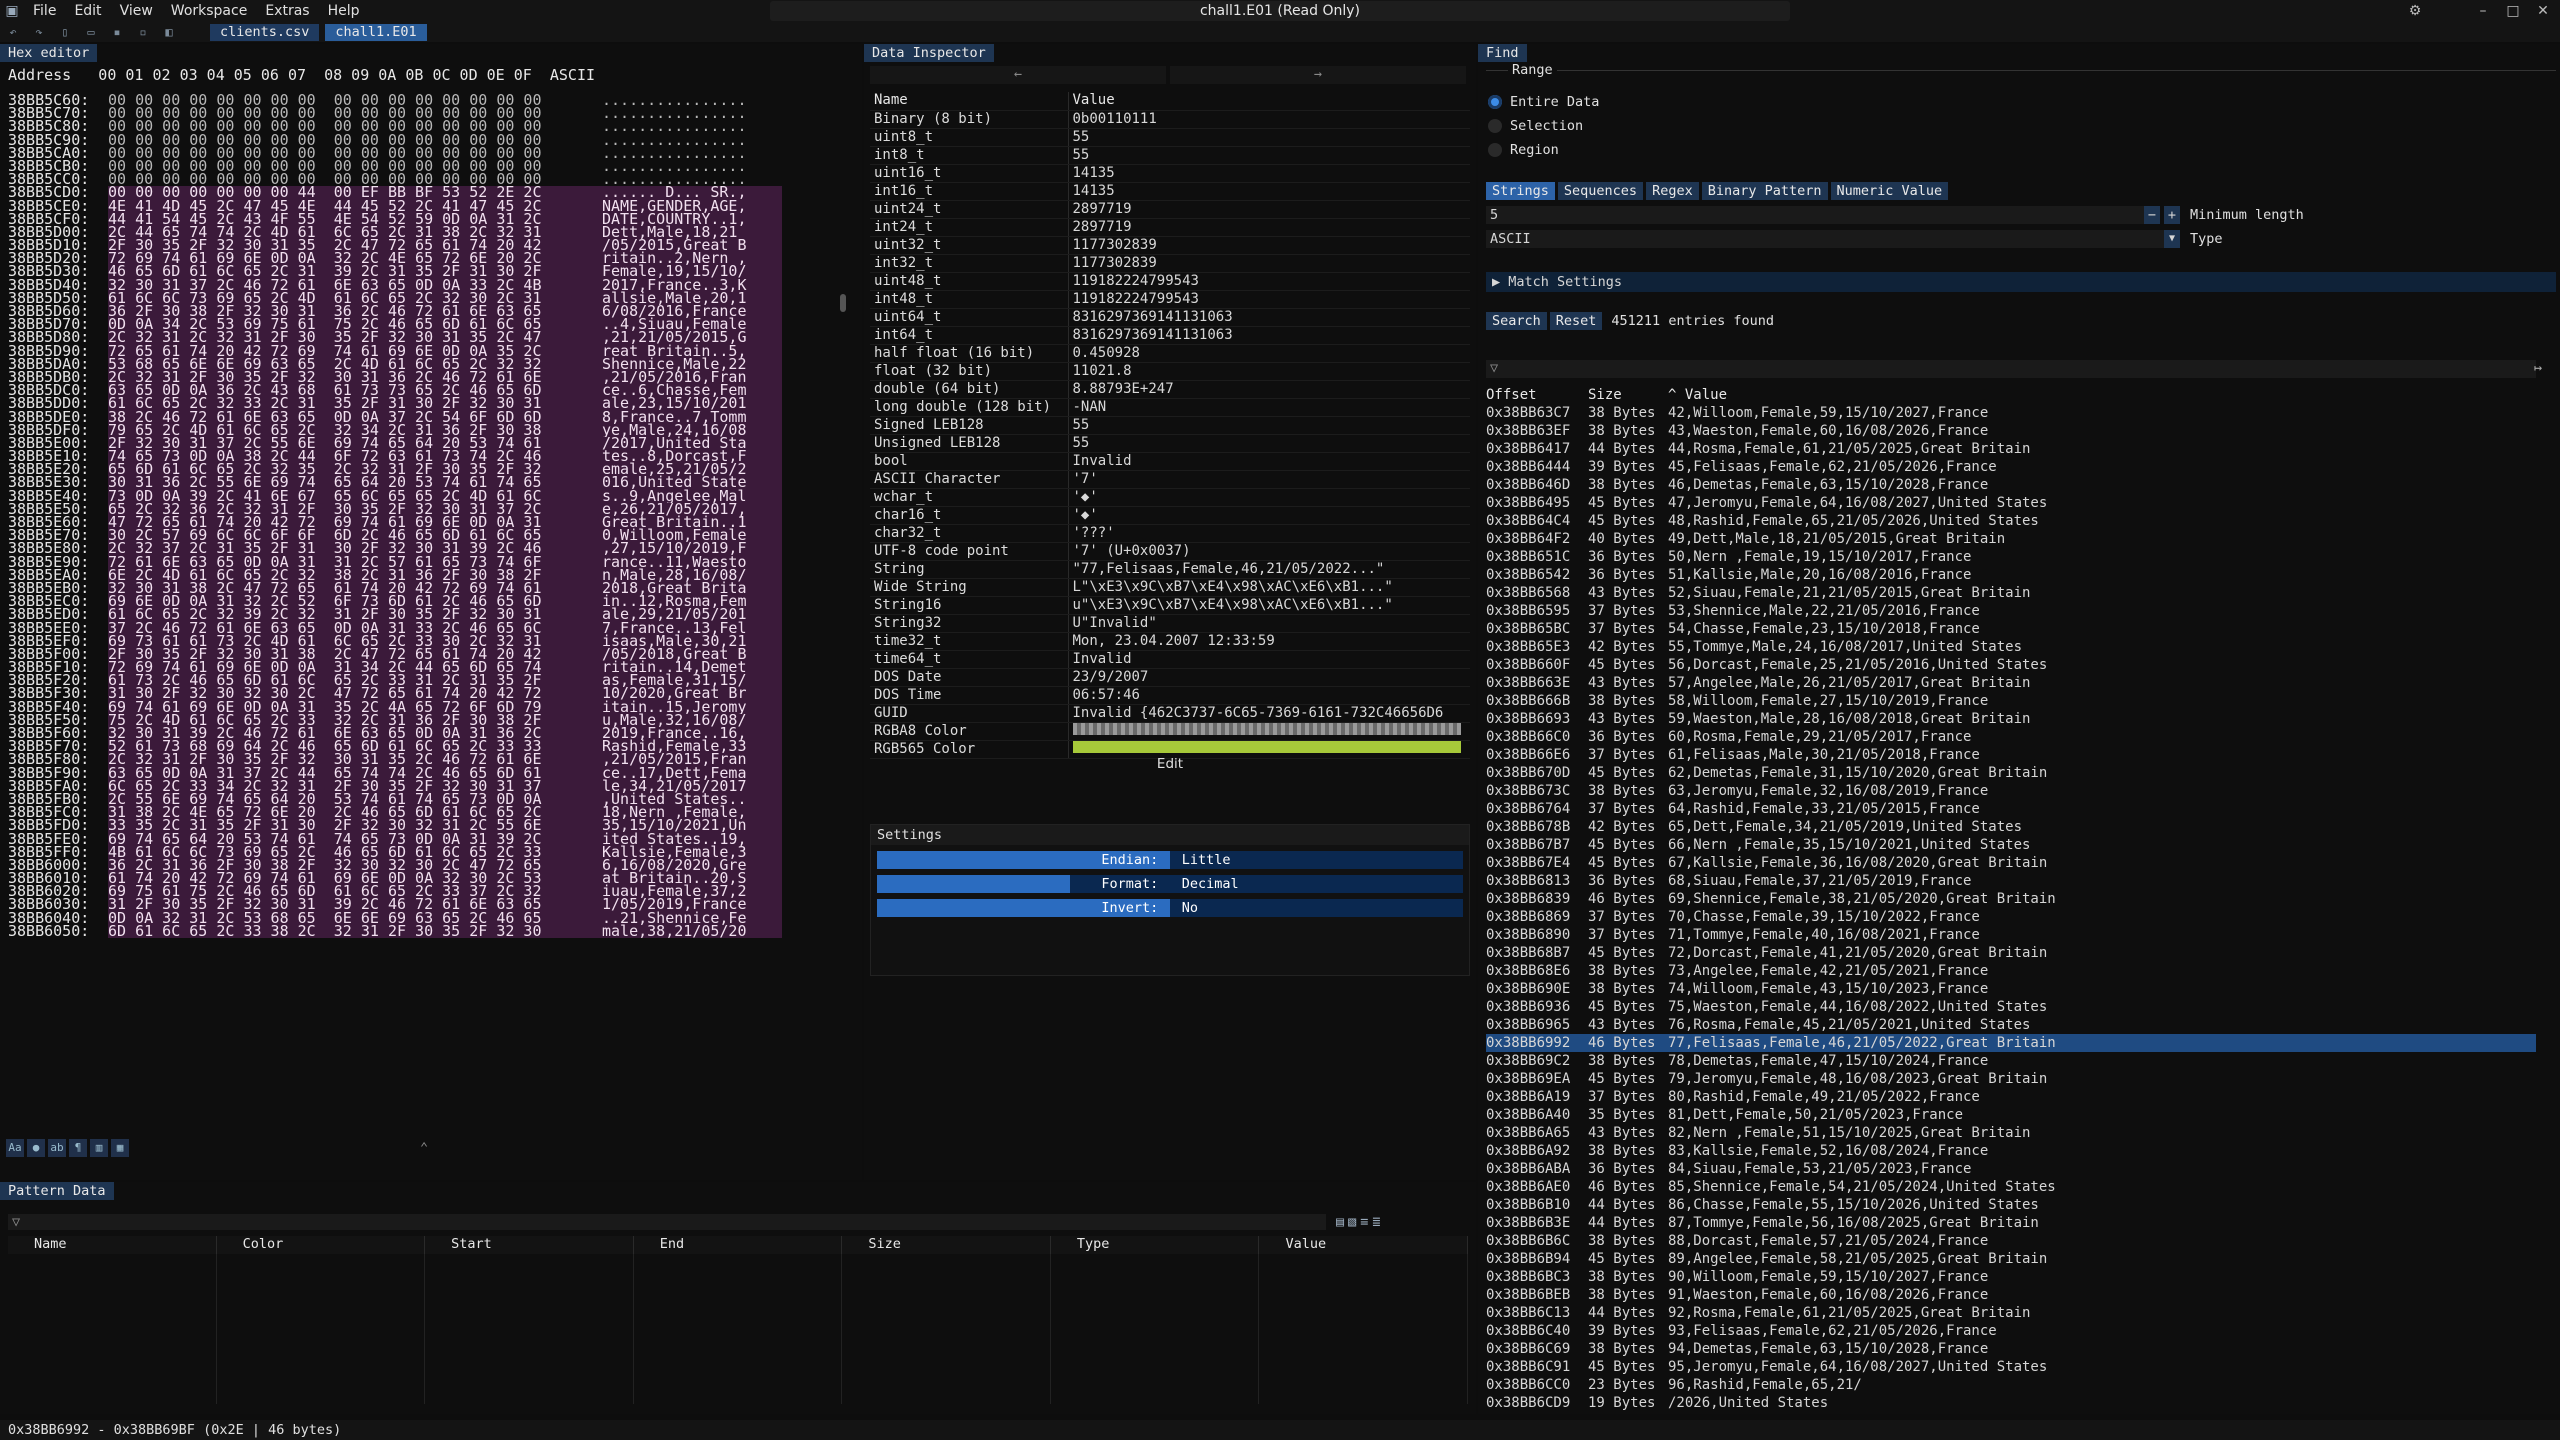 This screenshot has height=1440, width=2560. What do you see at coordinates (1269, 587) in the screenshot?
I see `inspector-value: L"\xE3\x9C\xB7\xE4\x98\xAC\xE6\xB1..."` at bounding box center [1269, 587].